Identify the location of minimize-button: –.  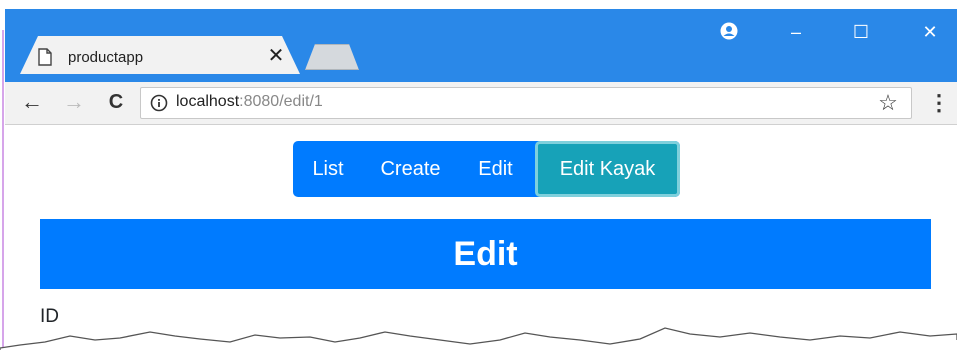
(796, 32).